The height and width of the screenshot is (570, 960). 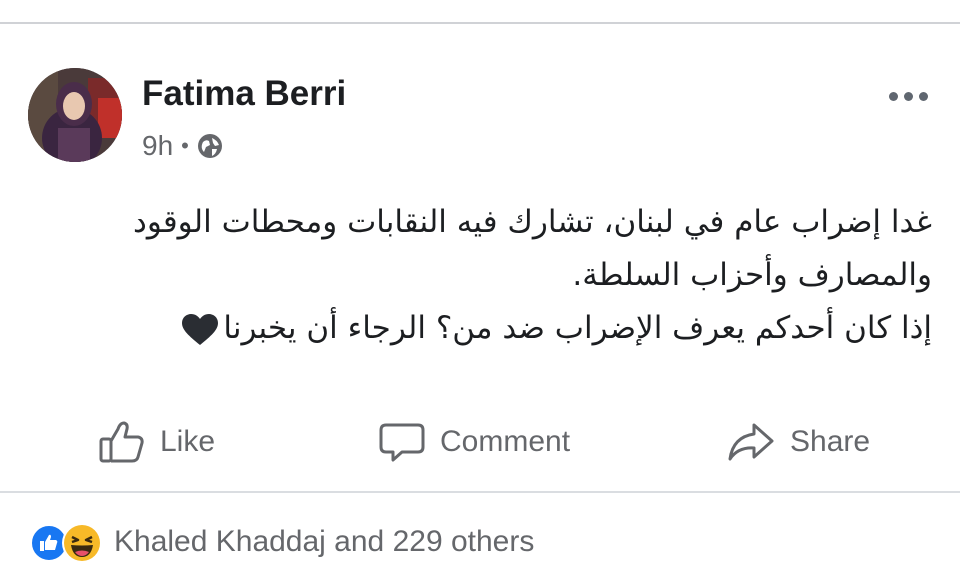 What do you see at coordinates (505, 441) in the screenshot?
I see `comment-label: Comment` at bounding box center [505, 441].